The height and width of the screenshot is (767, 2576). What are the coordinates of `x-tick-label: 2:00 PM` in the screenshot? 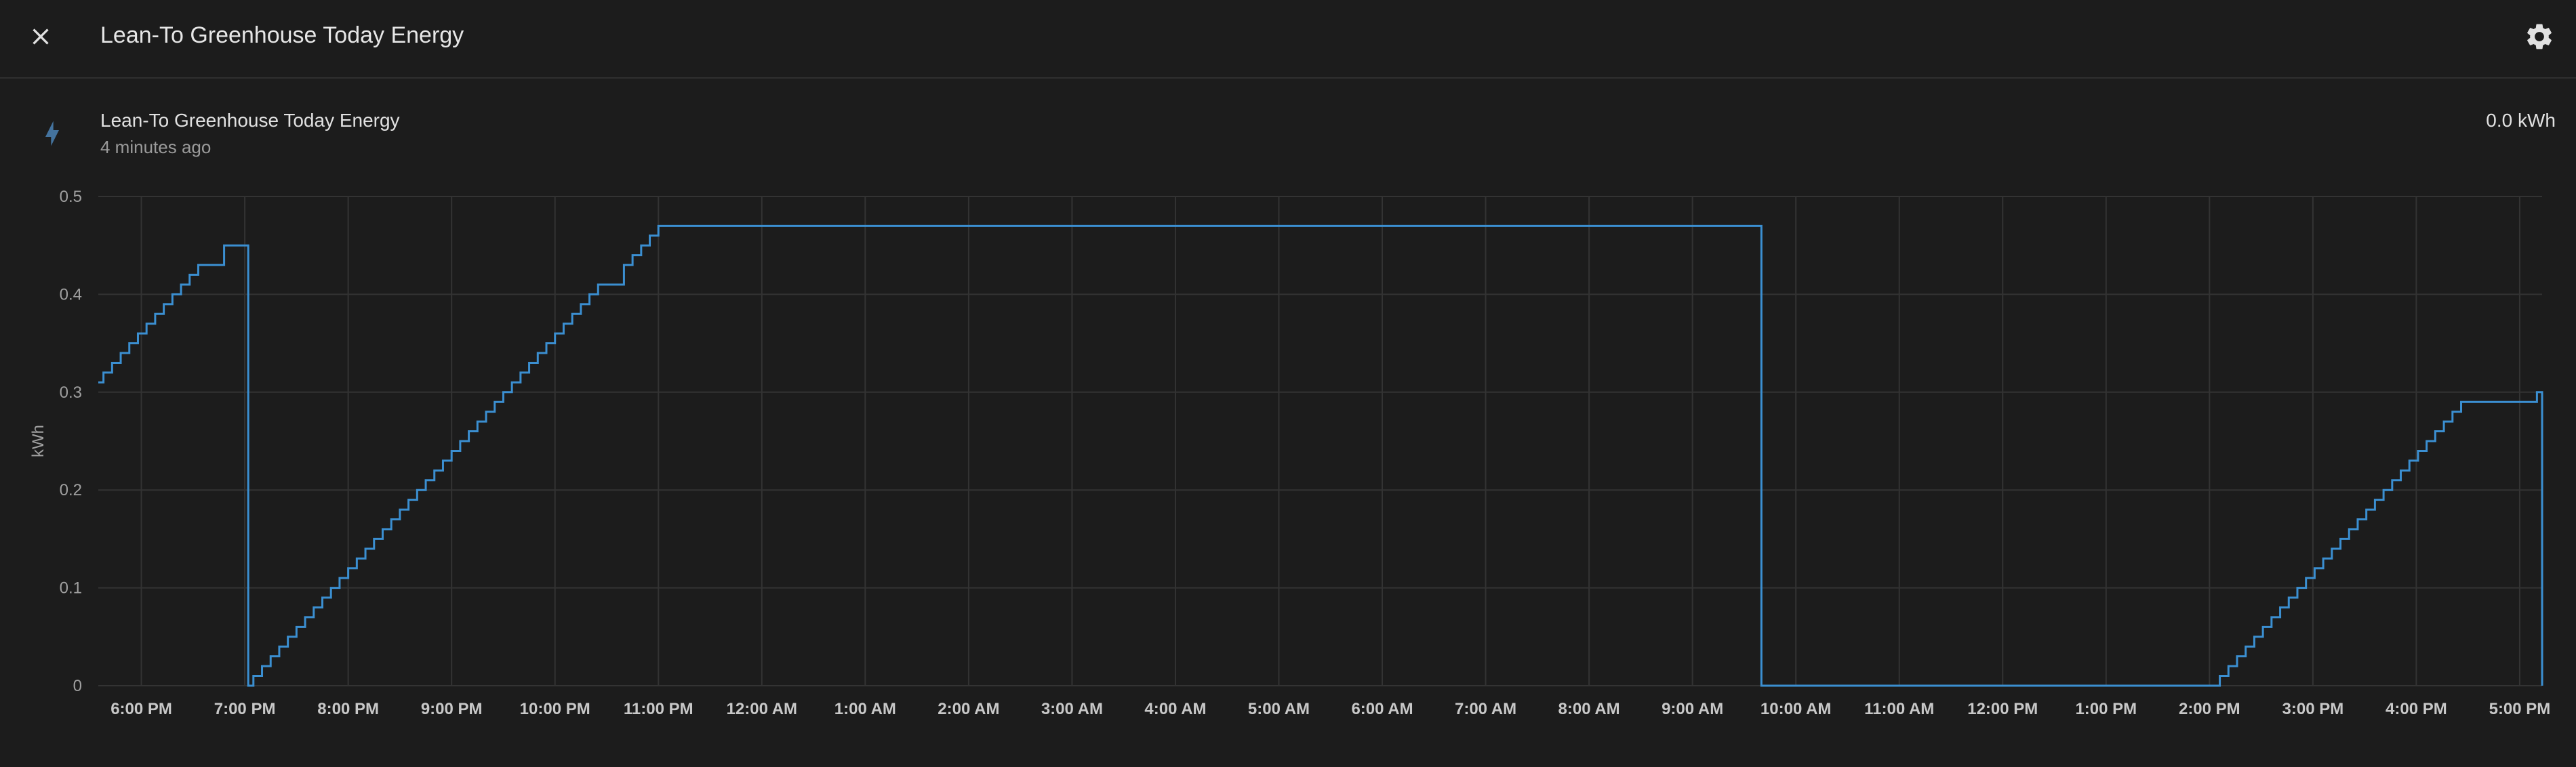 It's located at (2209, 709).